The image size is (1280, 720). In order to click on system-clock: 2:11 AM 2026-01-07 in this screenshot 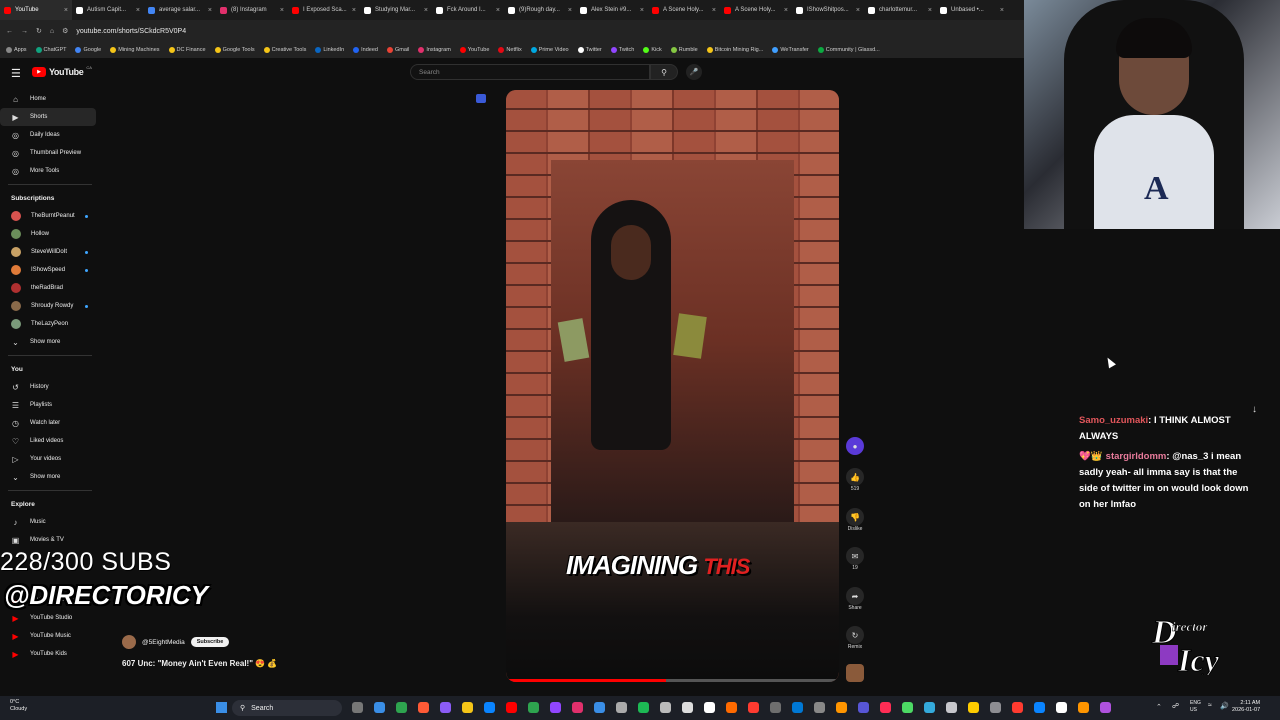, I will do `click(1246, 707)`.